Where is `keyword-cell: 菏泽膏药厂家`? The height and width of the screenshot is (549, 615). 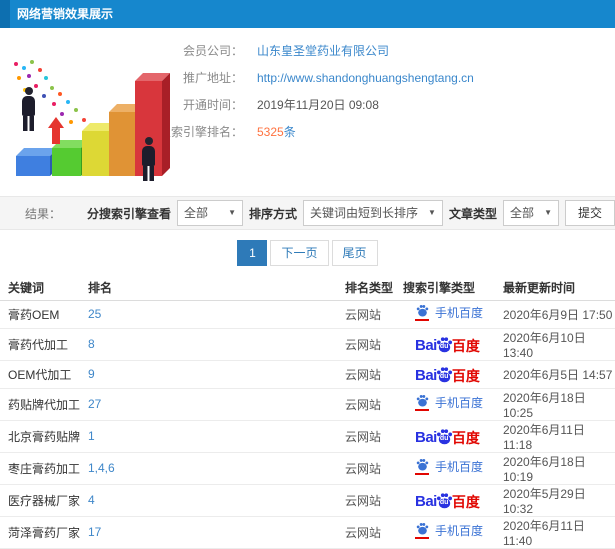 keyword-cell: 菏泽膏药厂家 is located at coordinates (44, 532).